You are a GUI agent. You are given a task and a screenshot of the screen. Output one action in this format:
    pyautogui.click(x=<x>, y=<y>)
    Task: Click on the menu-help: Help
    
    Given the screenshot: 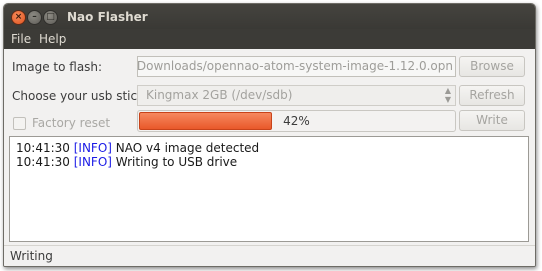 What is the action you would take?
    pyautogui.click(x=52, y=39)
    